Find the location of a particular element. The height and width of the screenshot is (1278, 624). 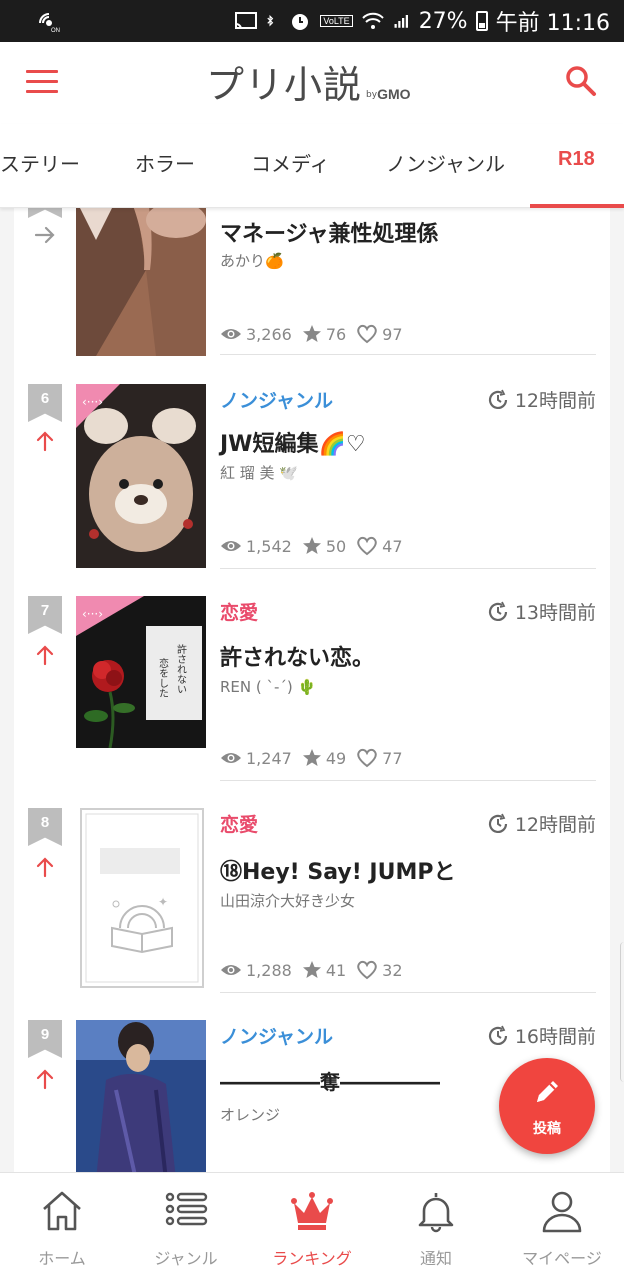

story-title: 許されない恋。 is located at coordinates (297, 656).